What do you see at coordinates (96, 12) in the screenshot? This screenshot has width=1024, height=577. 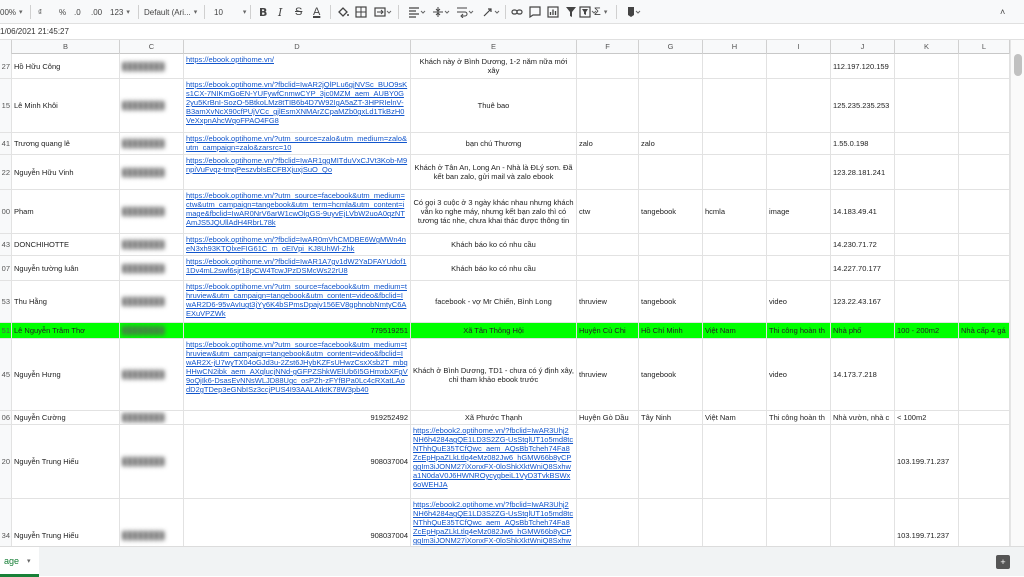 I see `increase-decimal-button: .00` at bounding box center [96, 12].